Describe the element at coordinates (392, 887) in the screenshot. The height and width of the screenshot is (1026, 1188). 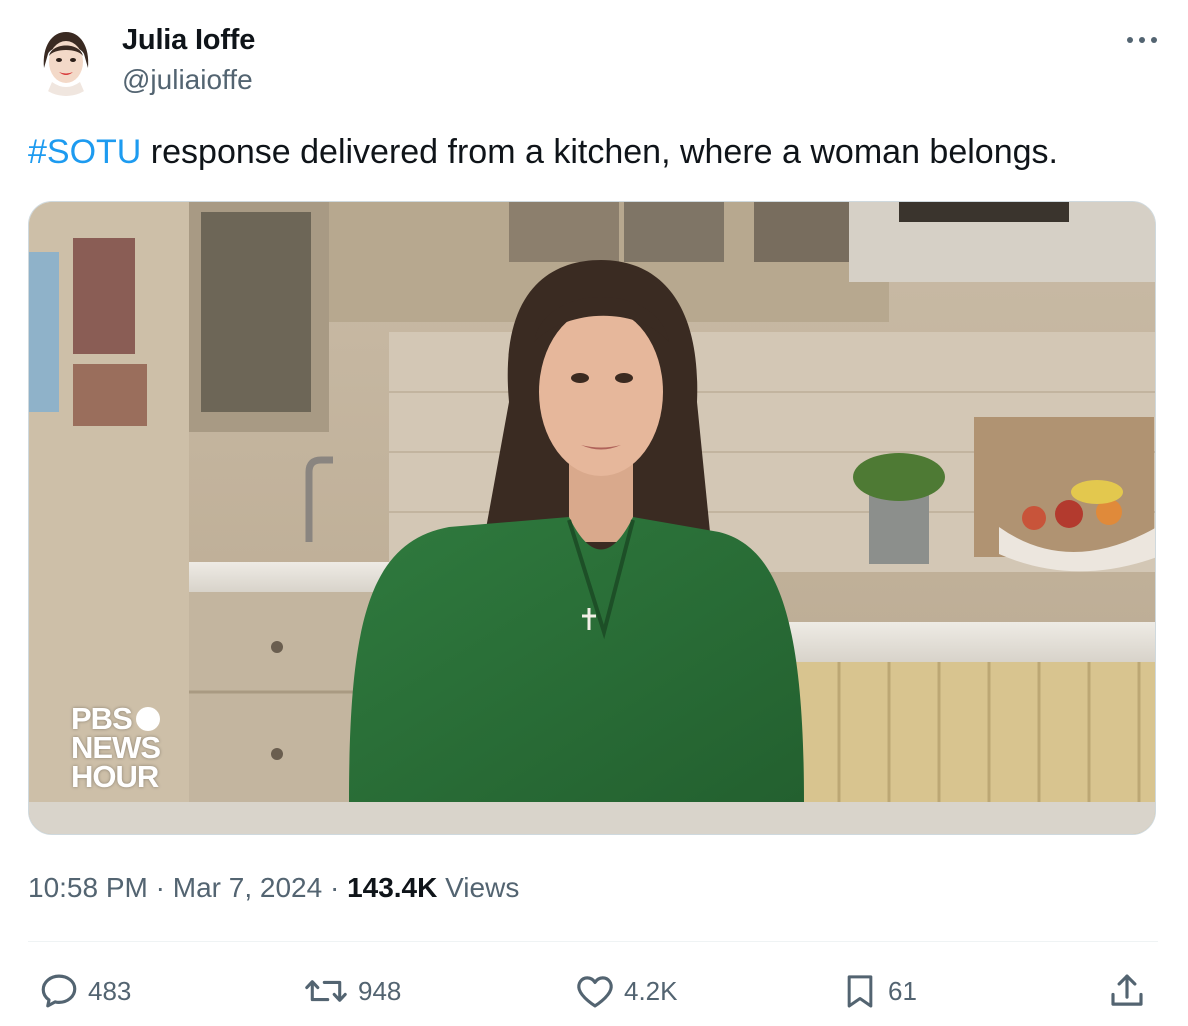
I see `views-count: 143.4K` at that location.